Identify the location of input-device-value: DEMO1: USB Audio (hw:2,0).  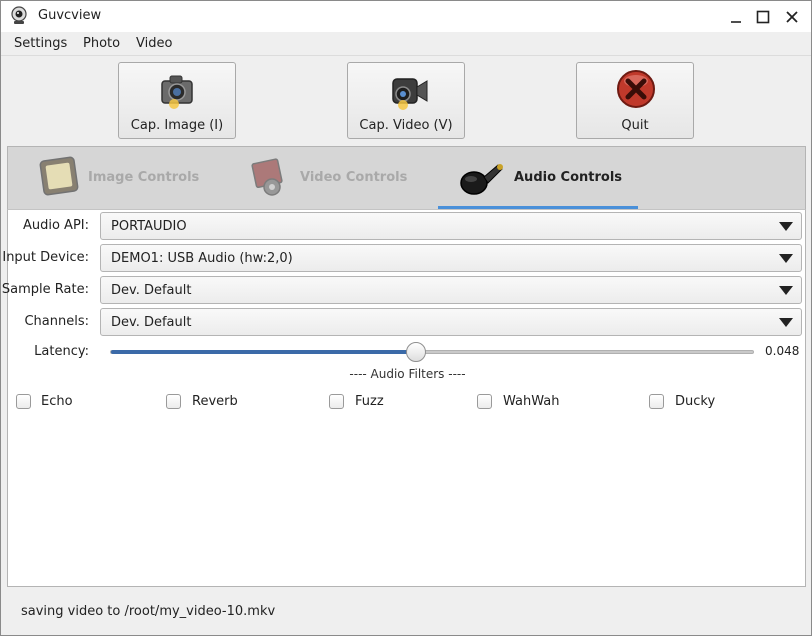
(202, 258).